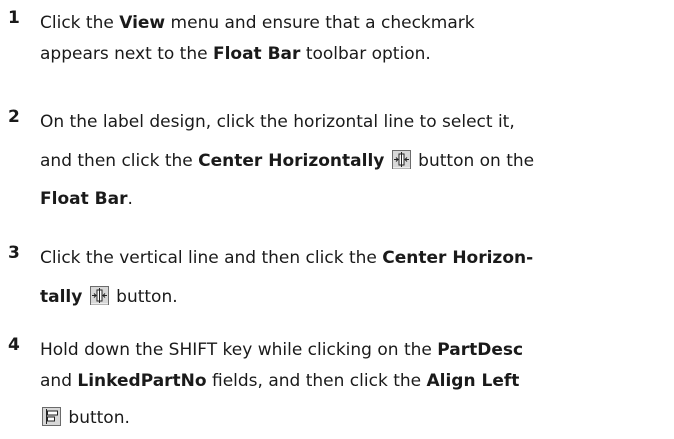 The width and height of the screenshot is (674, 439). I want to click on text-run: fields, and then click the, so click(316, 381).